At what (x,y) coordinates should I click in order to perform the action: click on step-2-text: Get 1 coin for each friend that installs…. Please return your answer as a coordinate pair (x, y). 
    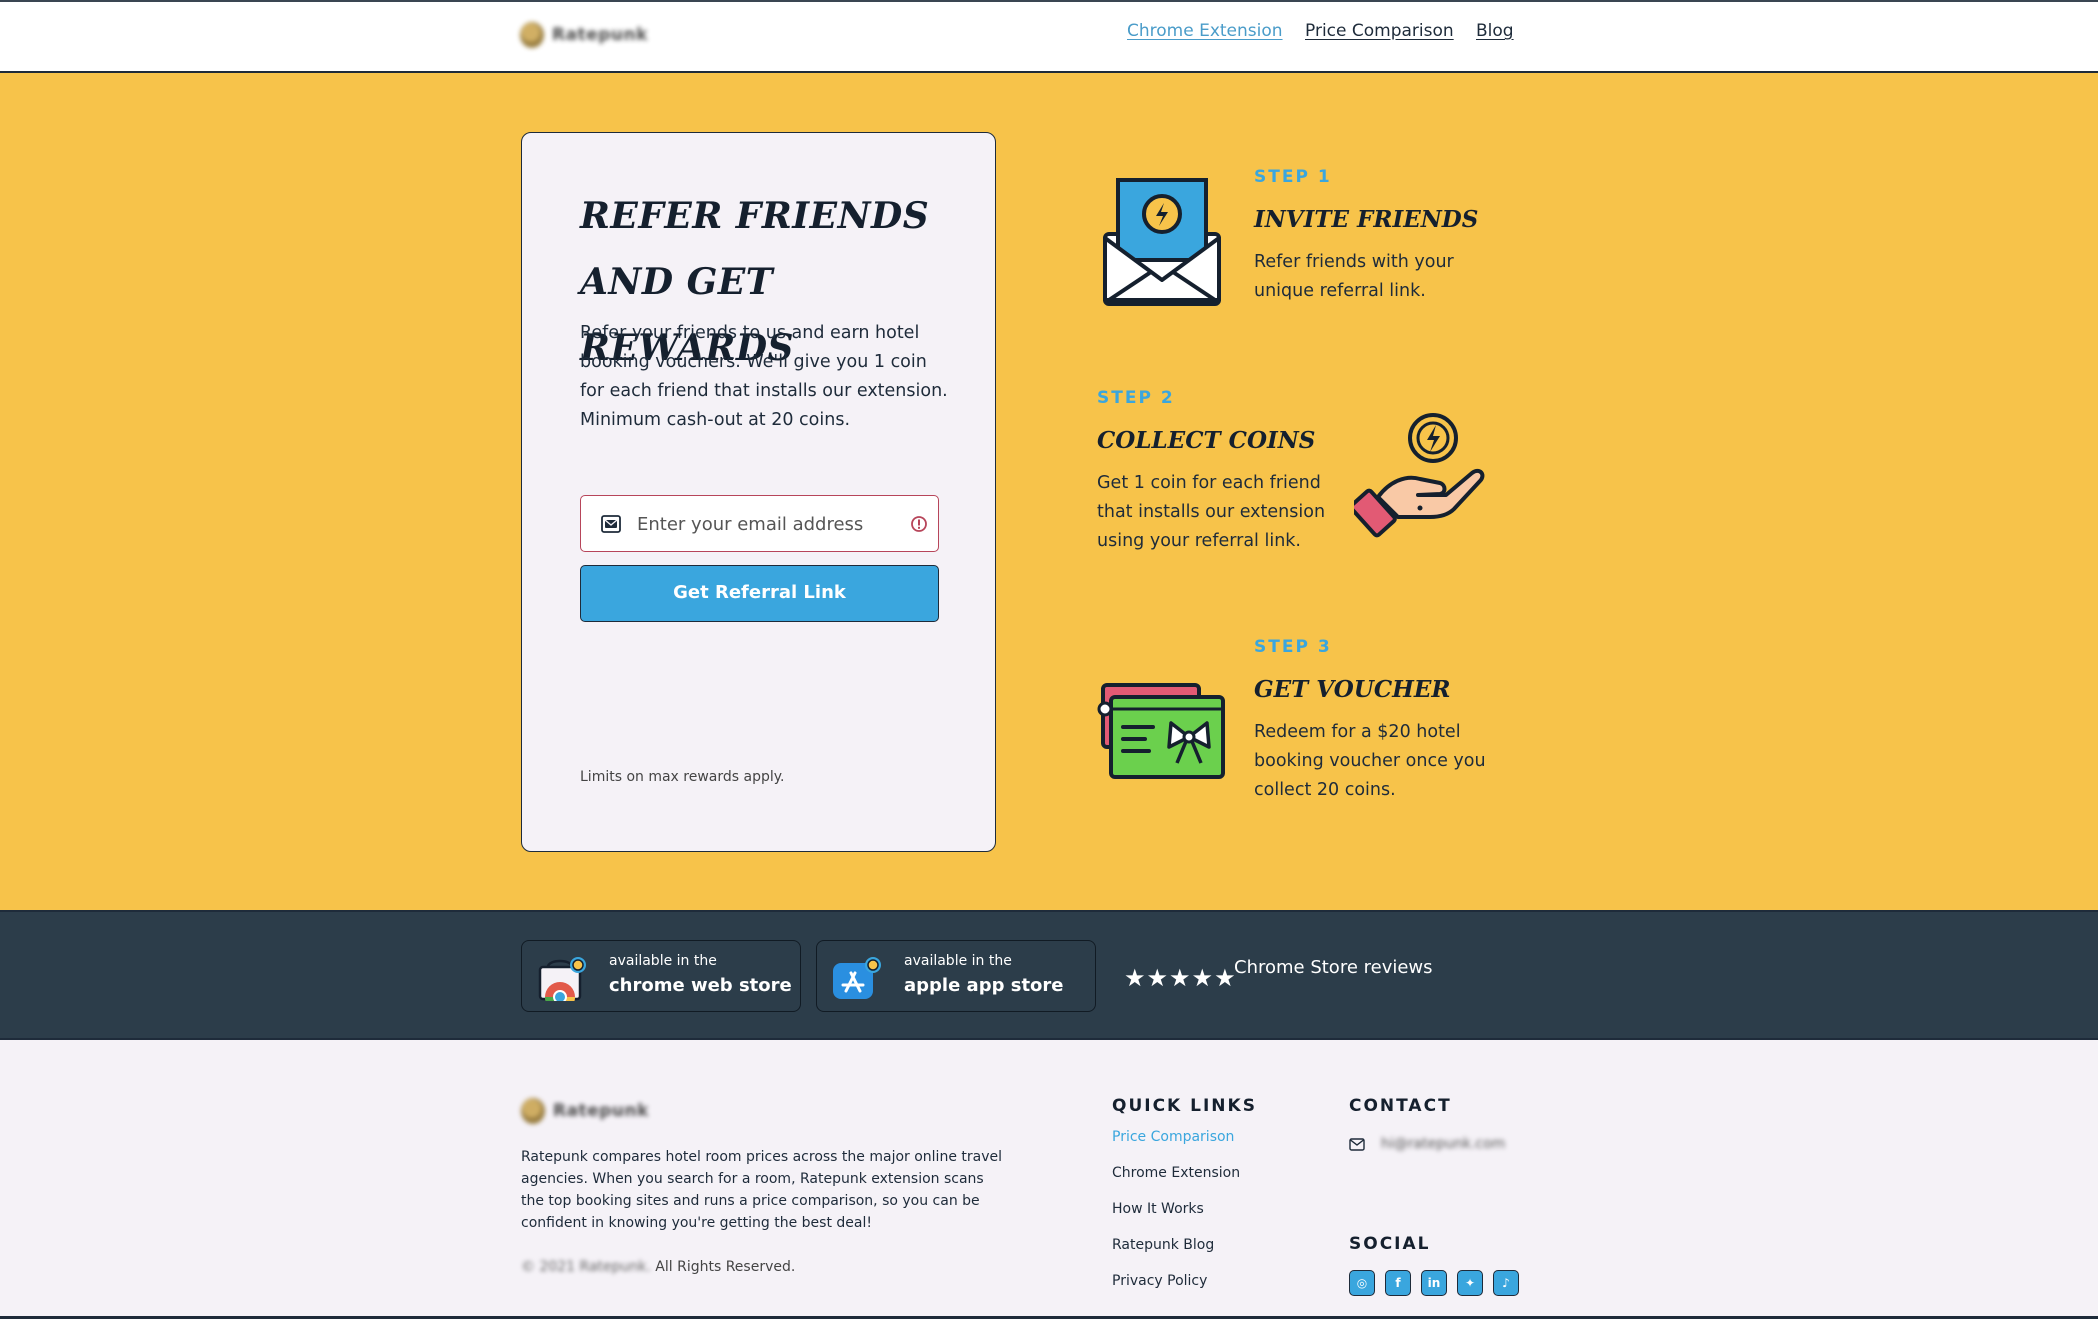
    Looking at the image, I should click on (1211, 512).